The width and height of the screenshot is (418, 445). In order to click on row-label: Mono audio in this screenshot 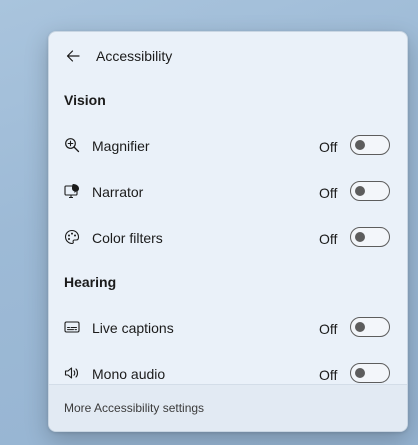, I will do `click(129, 374)`.